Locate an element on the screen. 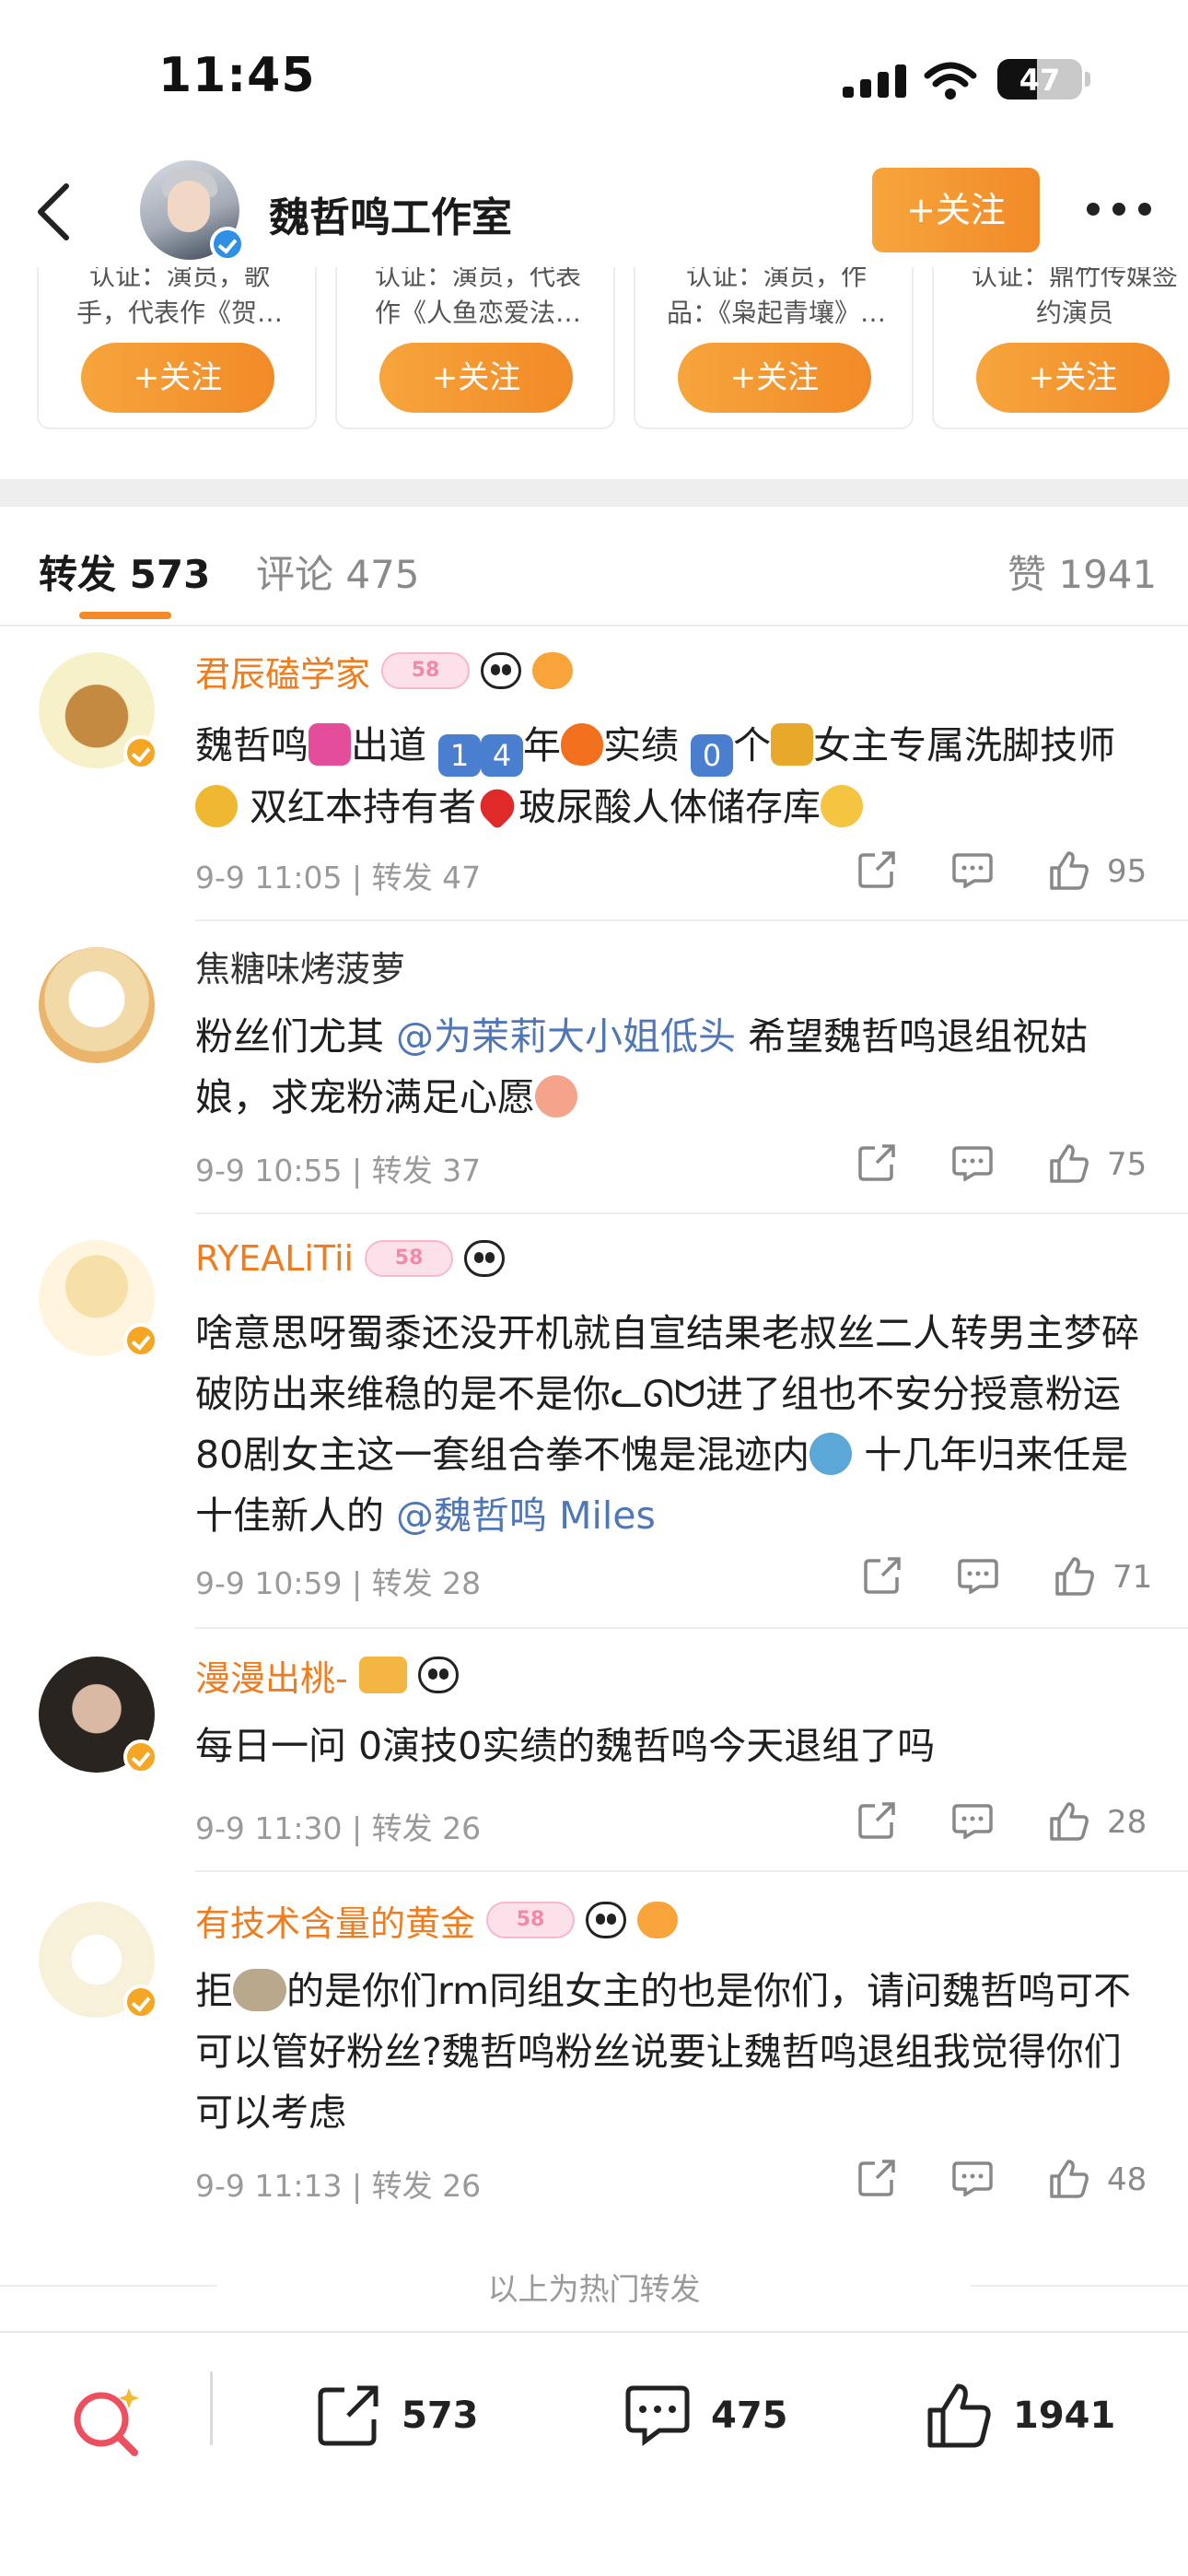  section-divider is located at coordinates (594, 493).